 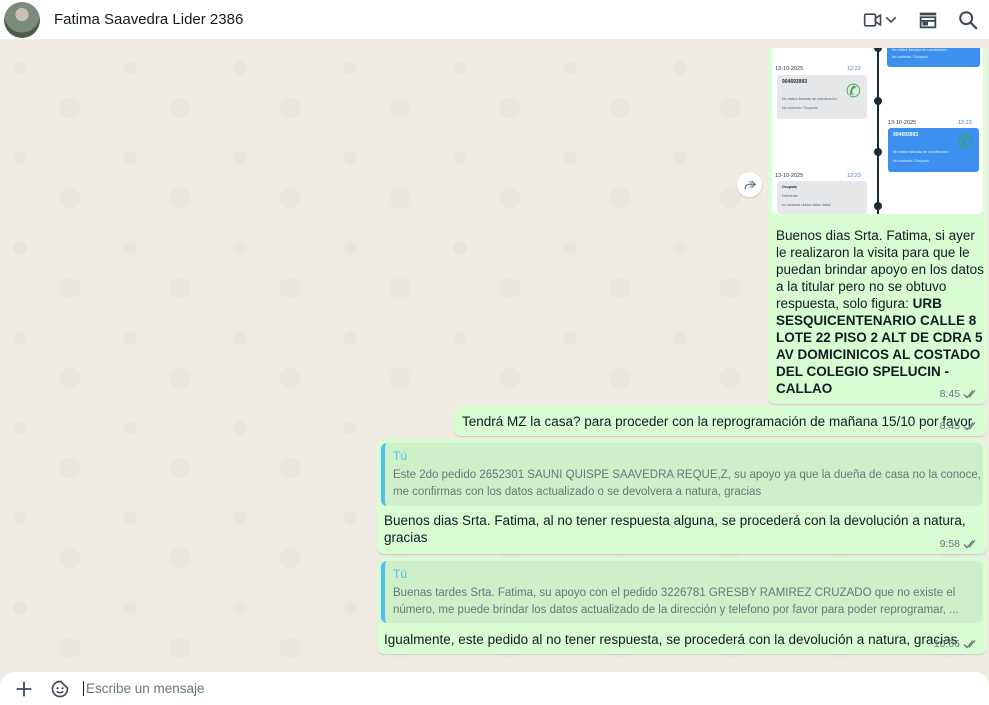 I want to click on message-input, so click(x=483, y=688).